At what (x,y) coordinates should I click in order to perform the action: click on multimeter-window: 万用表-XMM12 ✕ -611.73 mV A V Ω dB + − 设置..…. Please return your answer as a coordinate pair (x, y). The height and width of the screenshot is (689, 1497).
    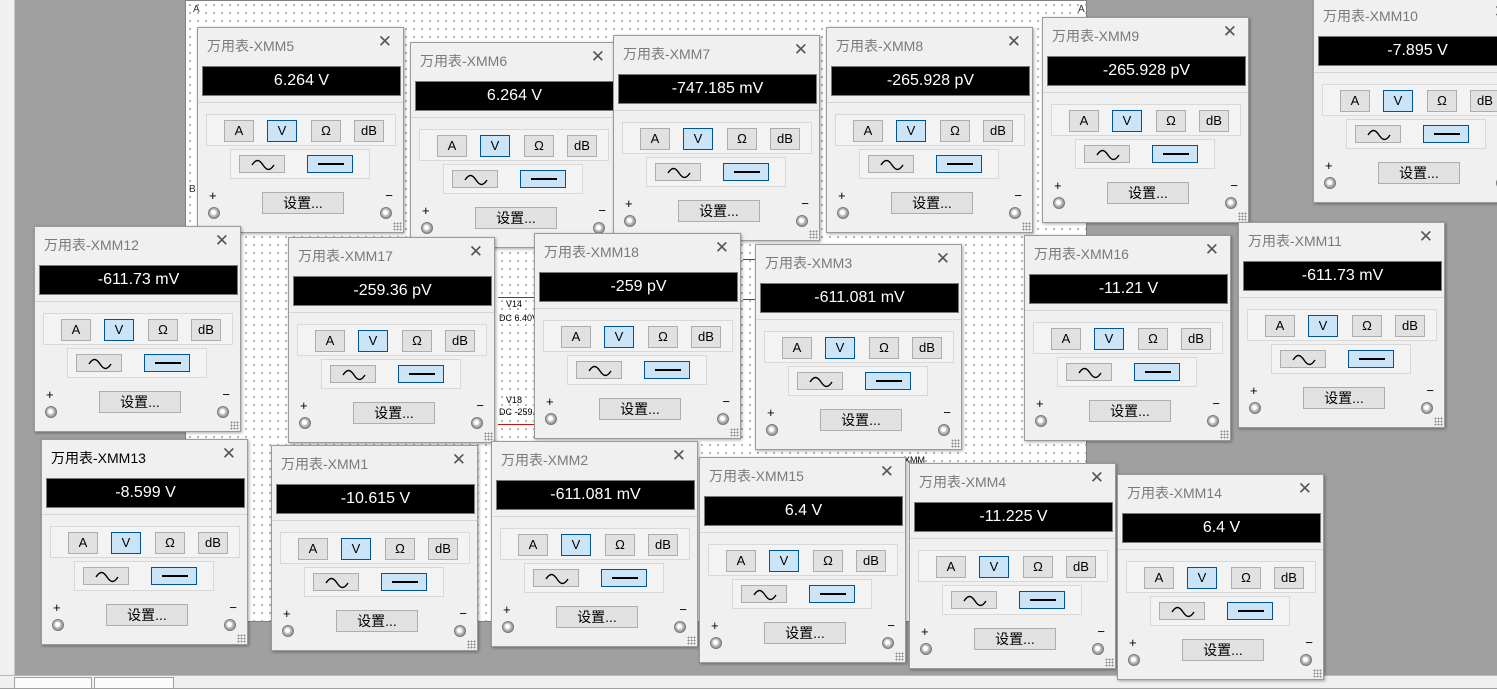
    Looking at the image, I should click on (137, 329).